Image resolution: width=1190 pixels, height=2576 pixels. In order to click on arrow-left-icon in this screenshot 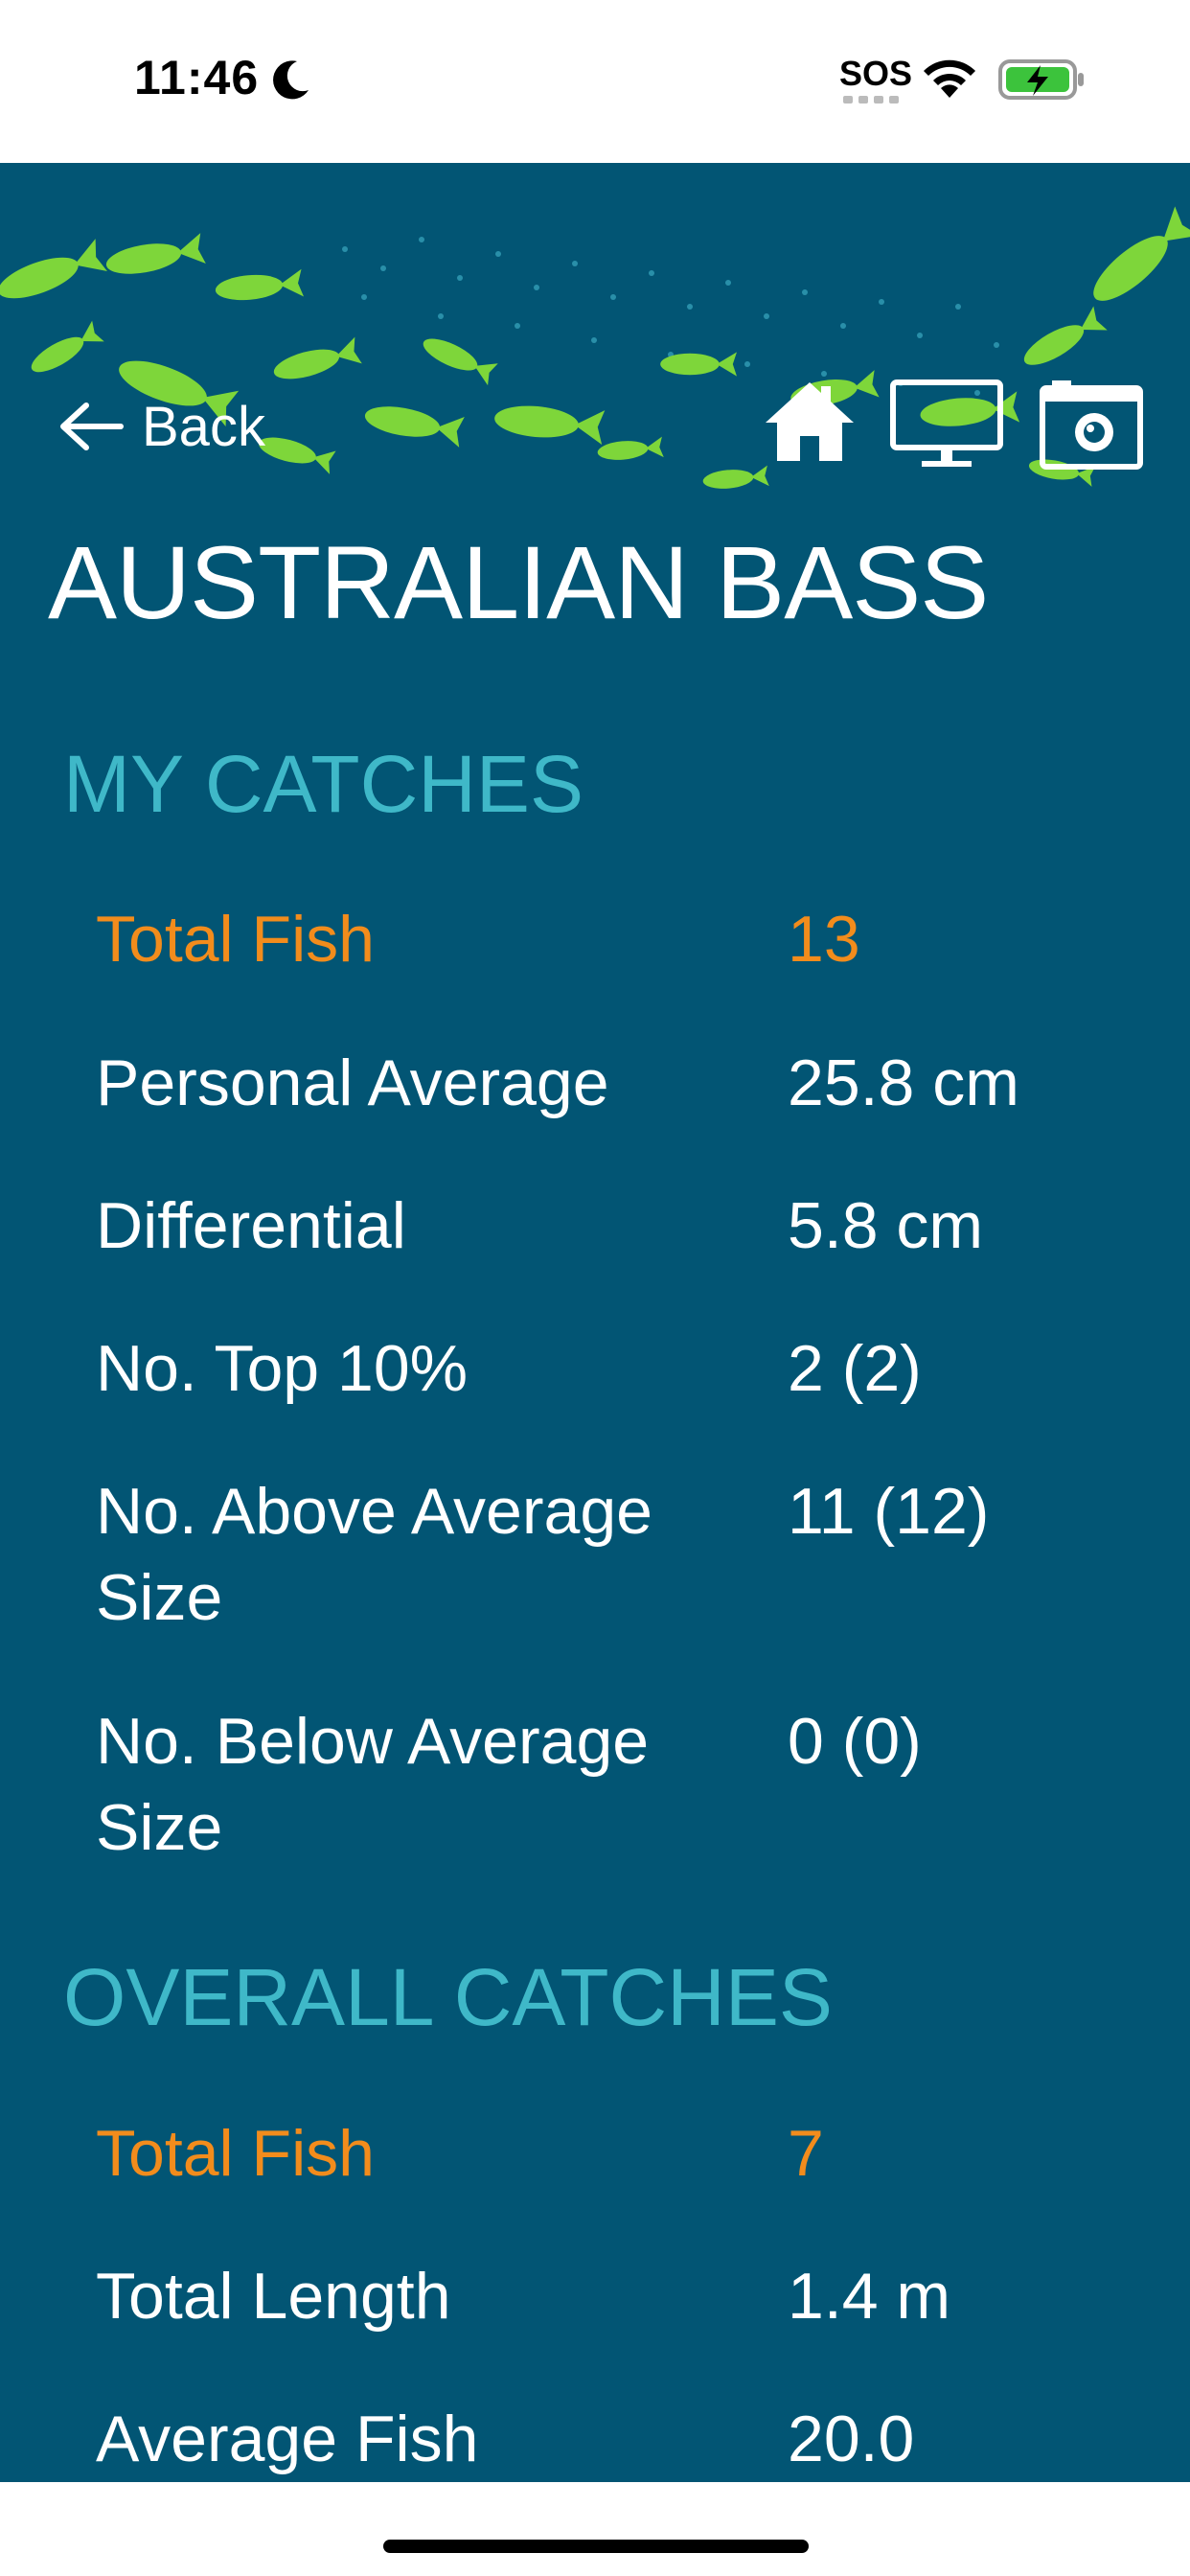, I will do `click(92, 426)`.